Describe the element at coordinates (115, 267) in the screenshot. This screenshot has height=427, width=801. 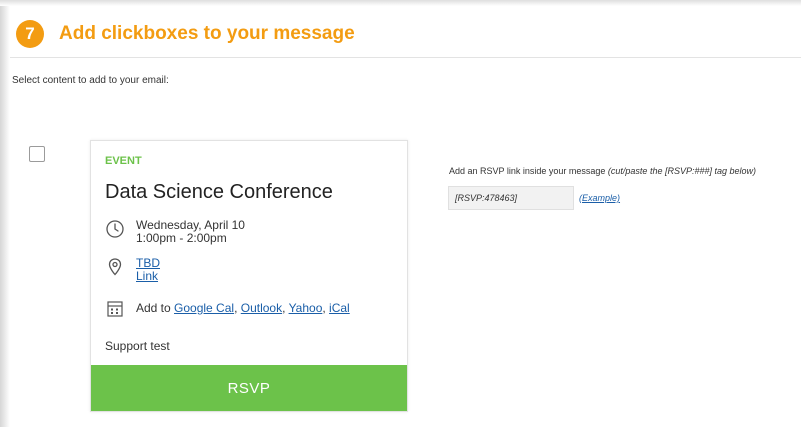
I see `map-pin-icon` at that location.